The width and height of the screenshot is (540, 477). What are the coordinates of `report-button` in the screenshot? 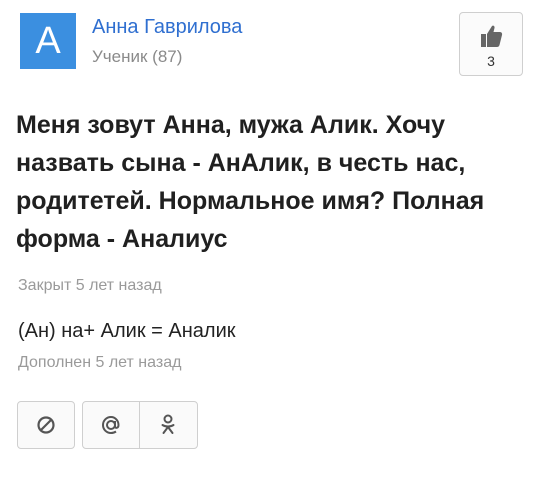 It's located at (46, 425).